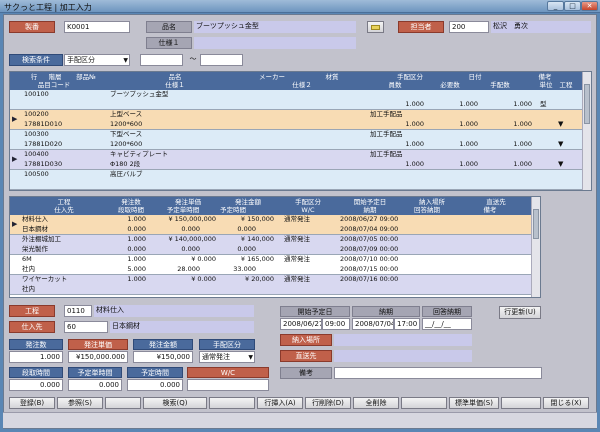  What do you see at coordinates (78, 311) in the screenshot?
I see `koutei-code-input: 0110` at bounding box center [78, 311].